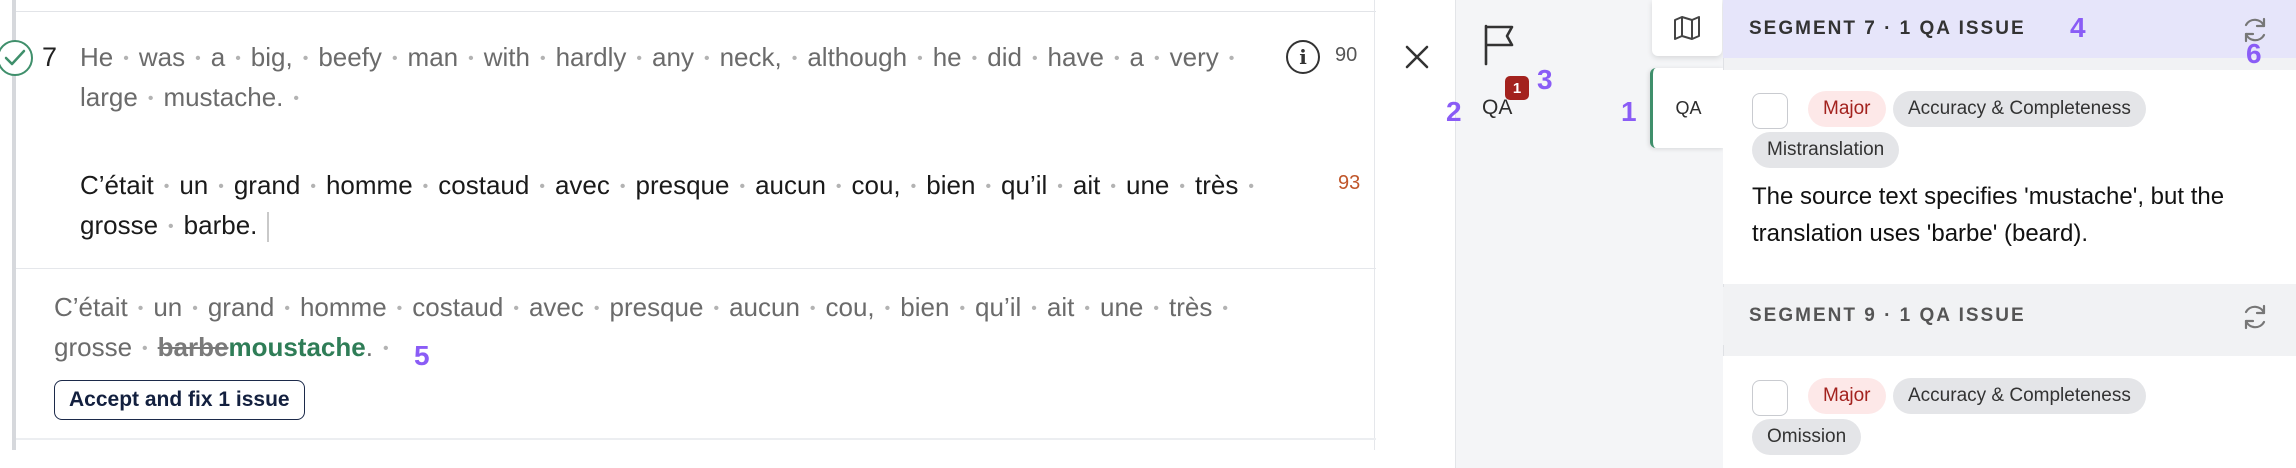 This screenshot has width=2296, height=468. Describe the element at coordinates (764, 307) in the screenshot. I see `word: aucun` at that location.